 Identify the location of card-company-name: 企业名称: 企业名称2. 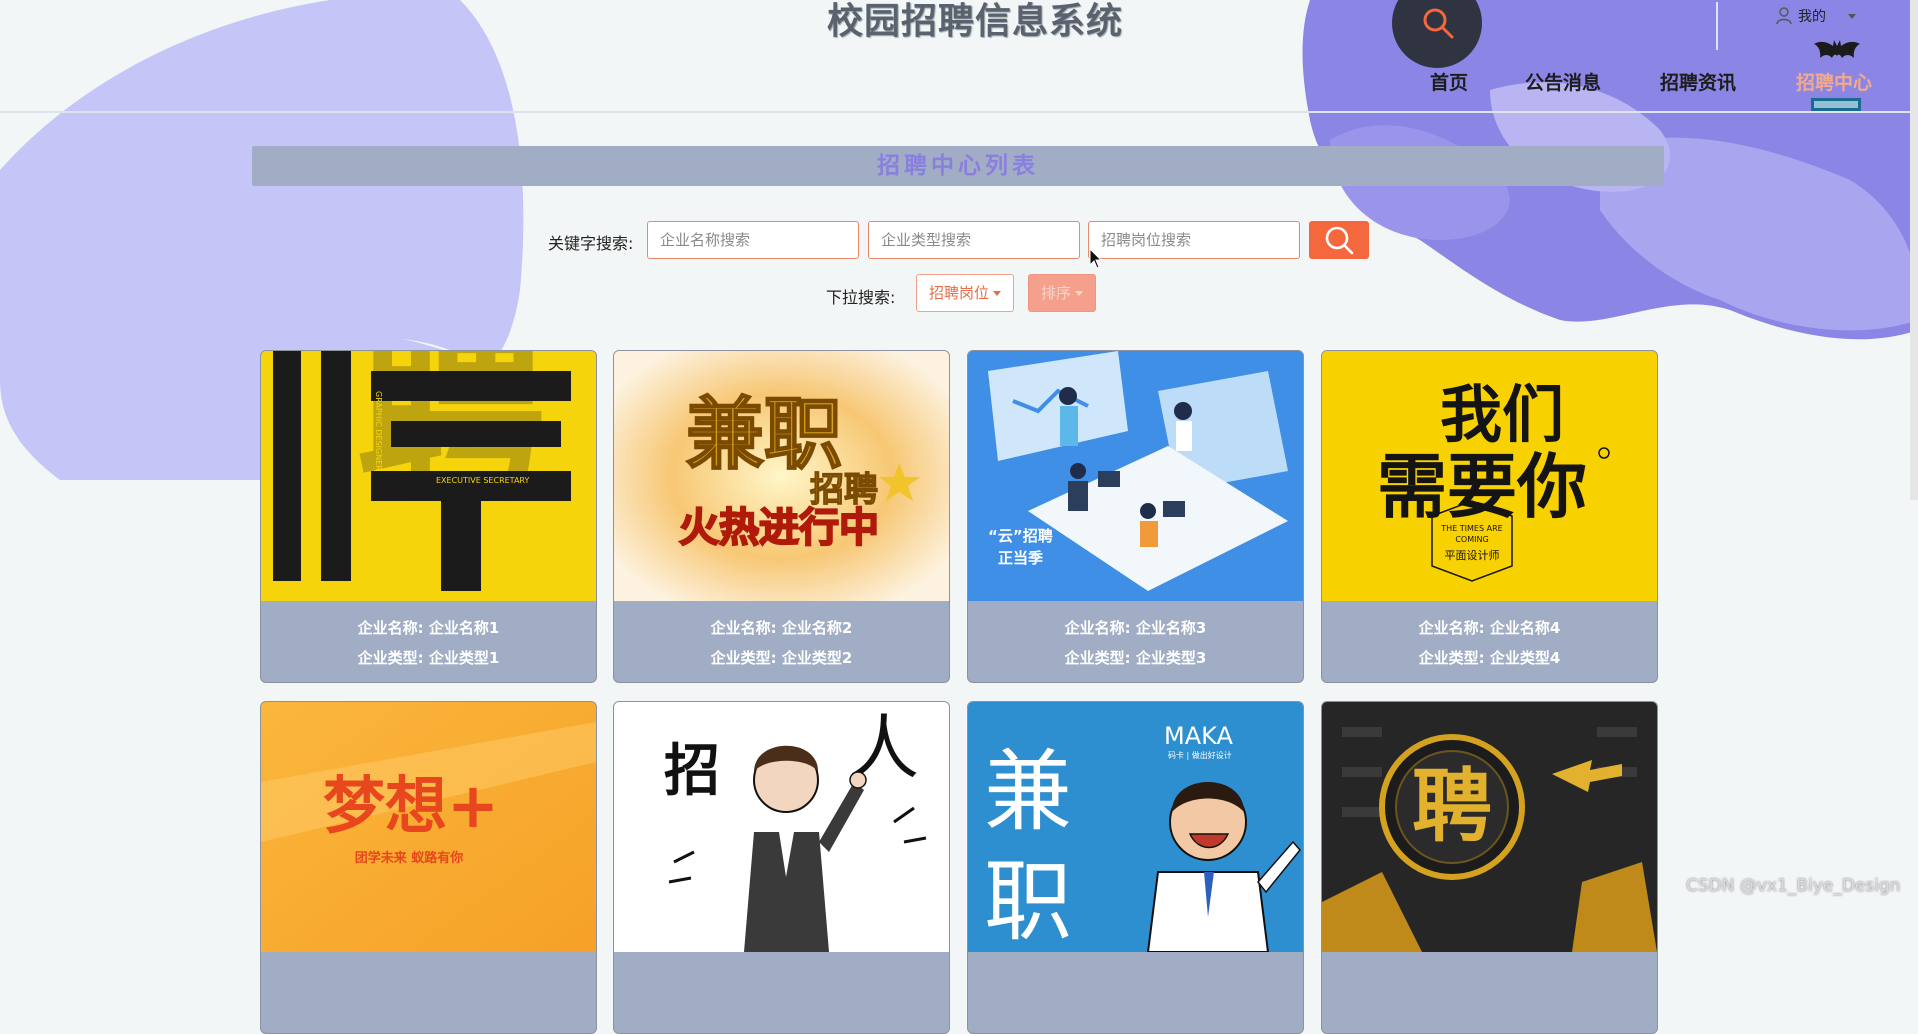
(781, 628).